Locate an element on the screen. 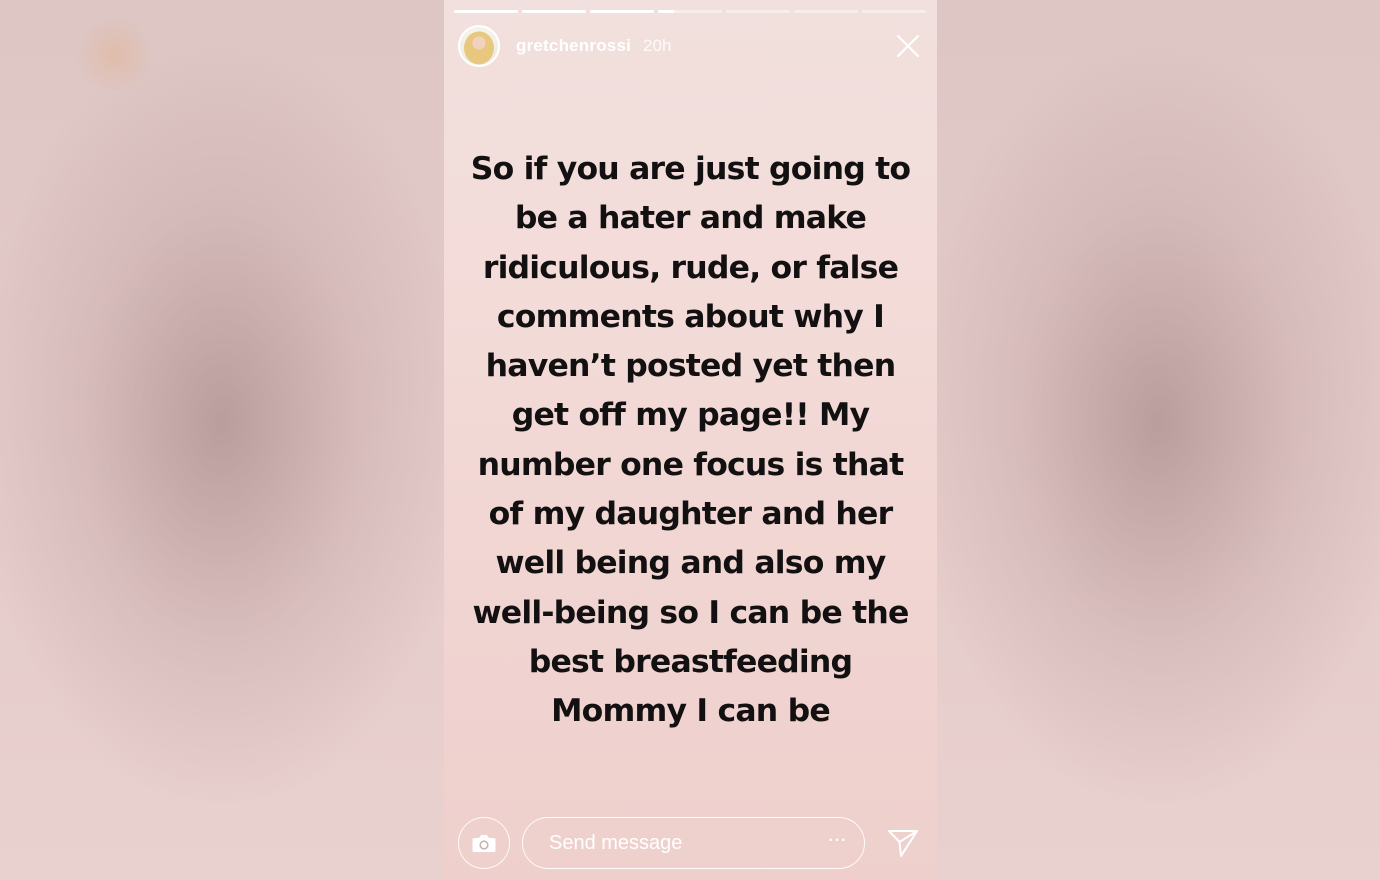 This screenshot has height=880, width=1380. close-button is located at coordinates (908, 46).